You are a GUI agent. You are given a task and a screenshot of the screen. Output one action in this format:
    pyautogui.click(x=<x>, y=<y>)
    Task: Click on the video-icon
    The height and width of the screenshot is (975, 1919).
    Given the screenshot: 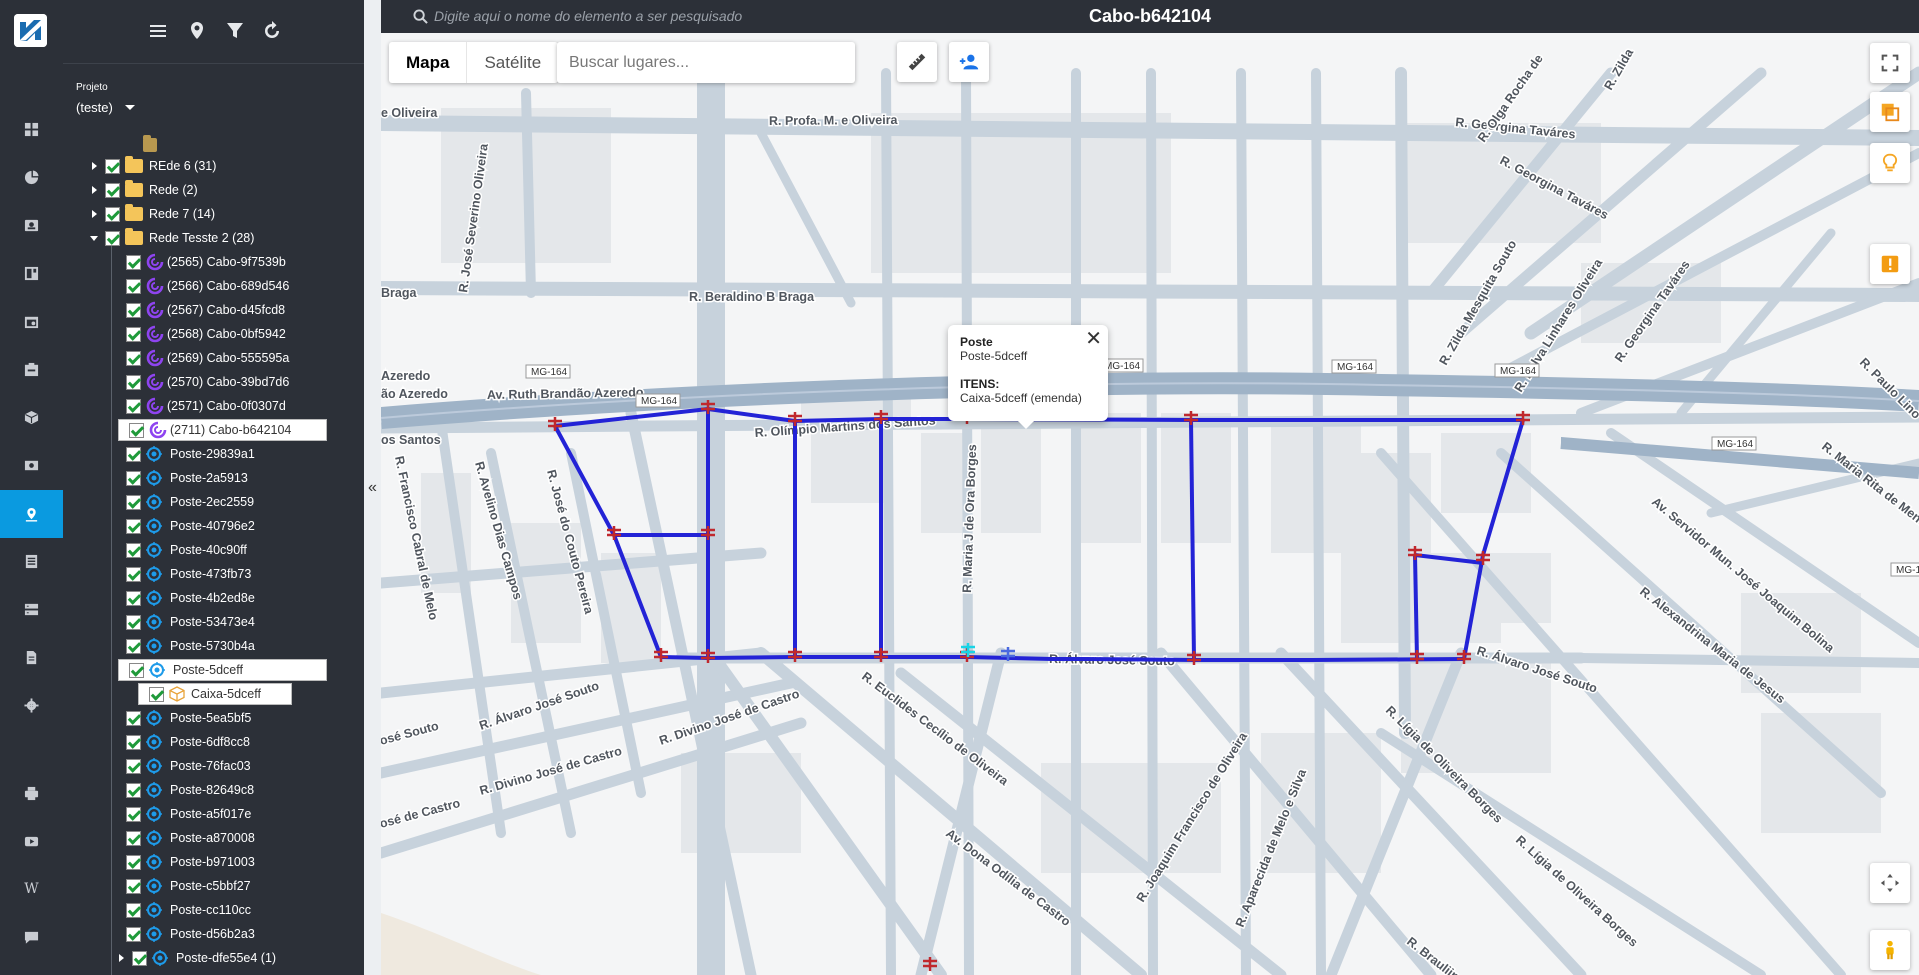 What is the action you would take?
    pyautogui.click(x=31, y=841)
    